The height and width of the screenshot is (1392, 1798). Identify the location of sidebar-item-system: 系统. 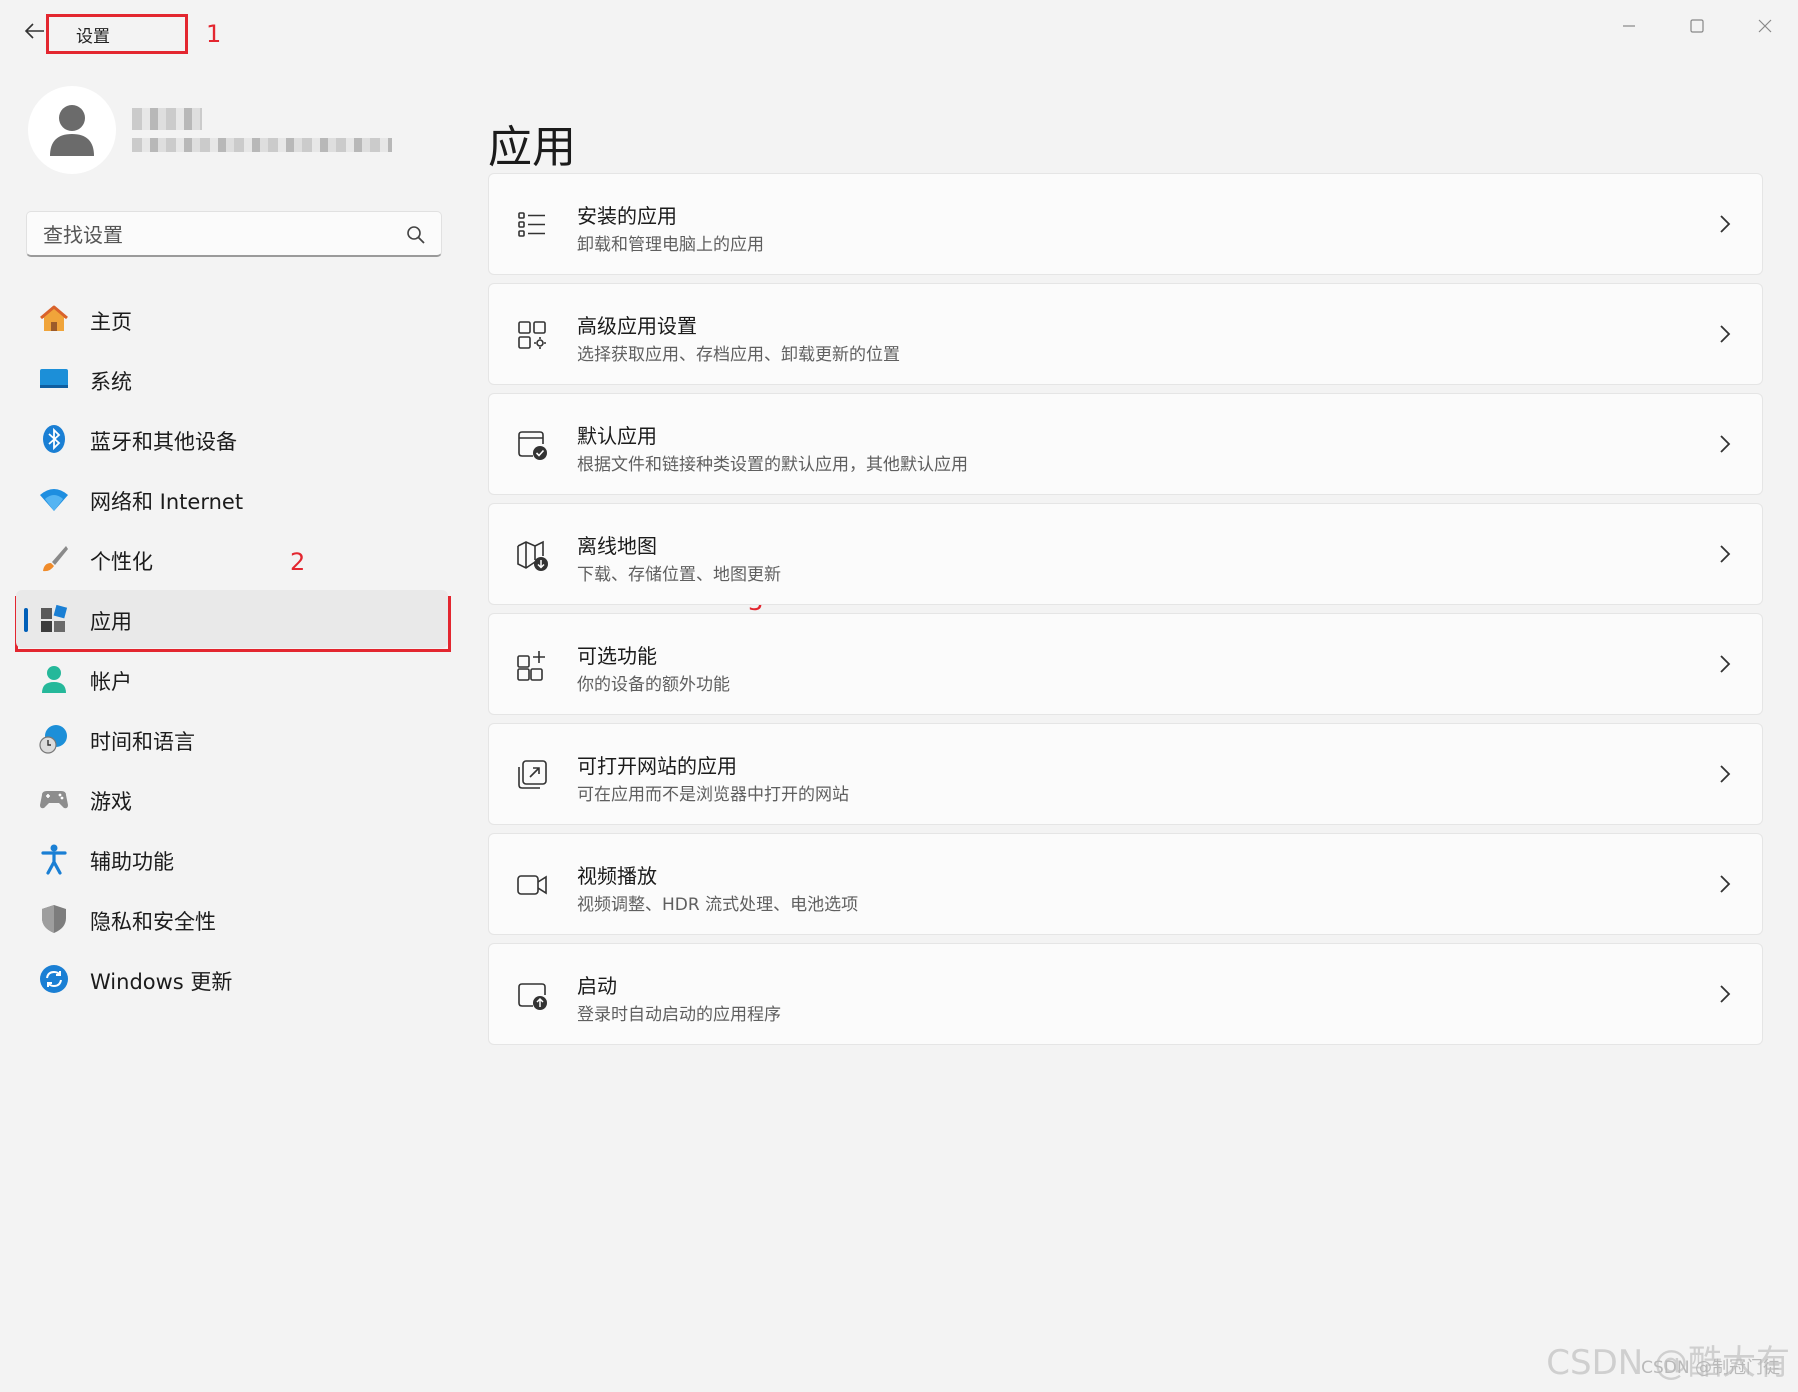
(232, 379).